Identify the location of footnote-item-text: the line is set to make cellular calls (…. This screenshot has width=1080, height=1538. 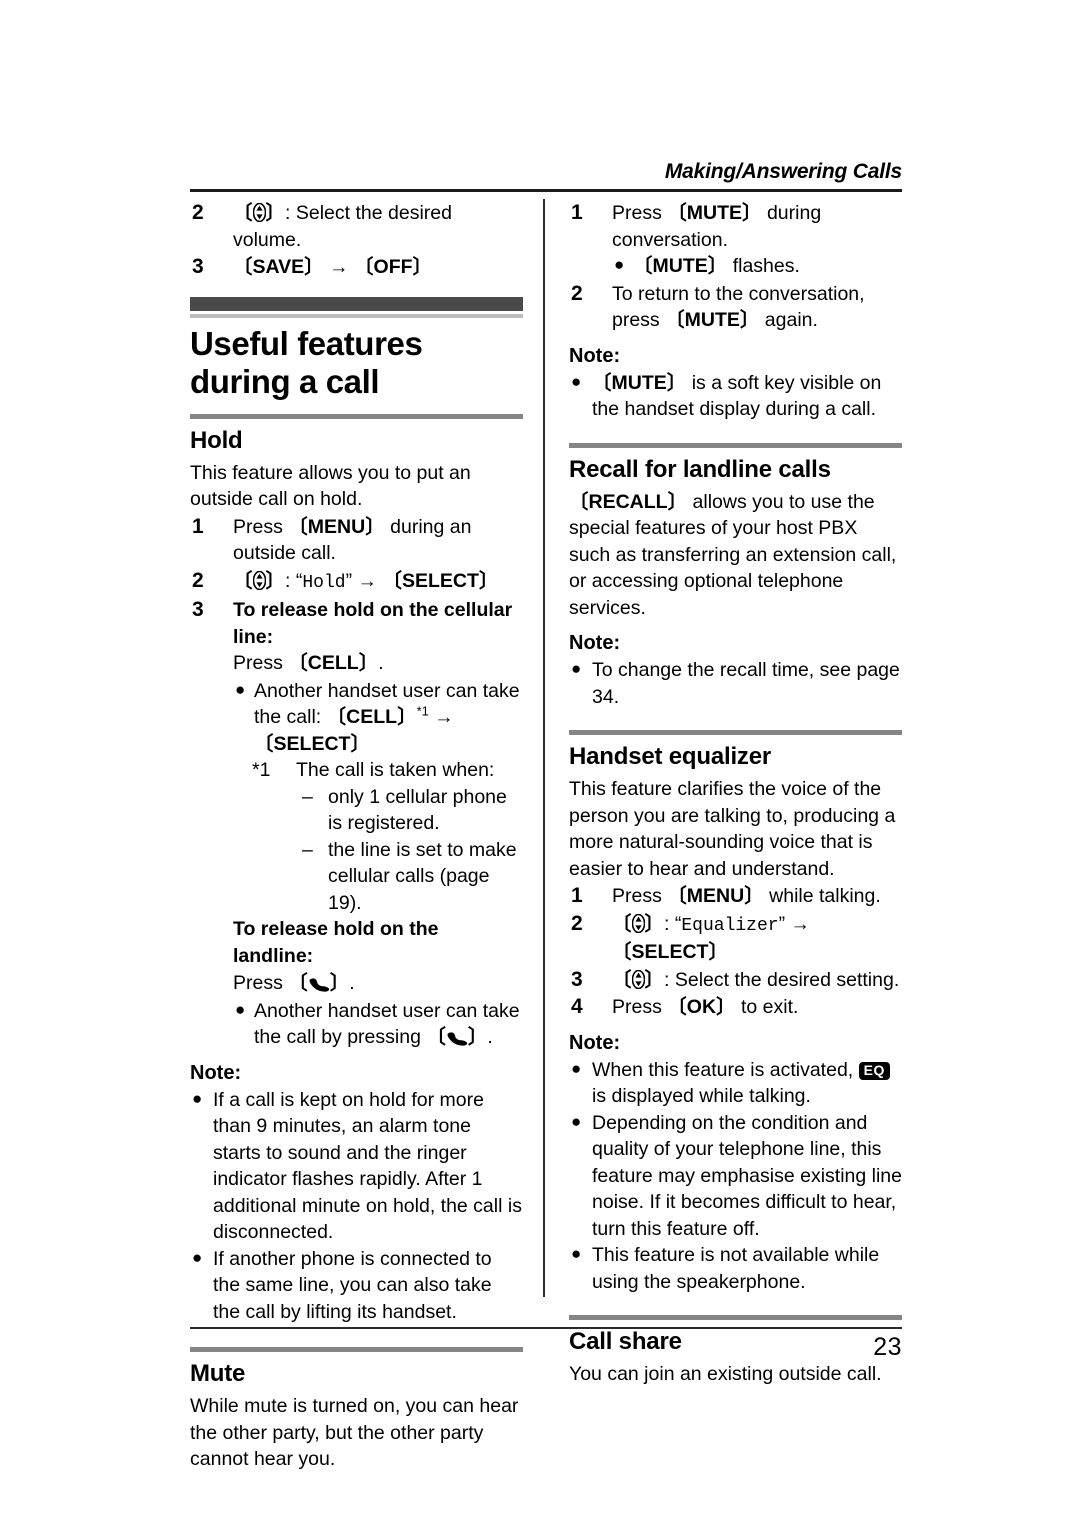
(422, 876).